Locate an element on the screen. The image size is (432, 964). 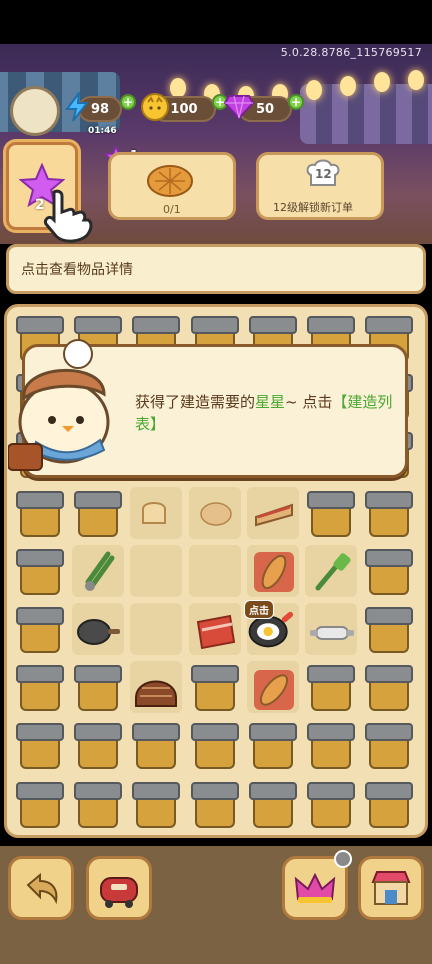
board-item-chocolate-bread is located at coordinates (156, 690).